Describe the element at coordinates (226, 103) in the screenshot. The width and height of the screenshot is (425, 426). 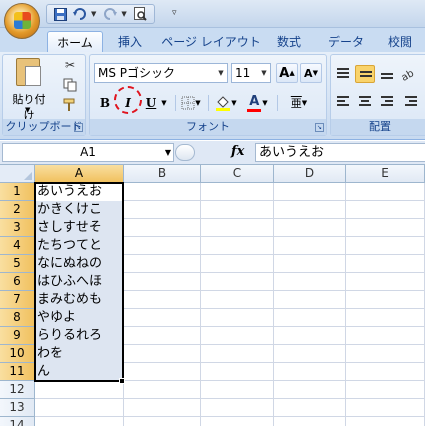
I see `fill-color-button: ▼` at that location.